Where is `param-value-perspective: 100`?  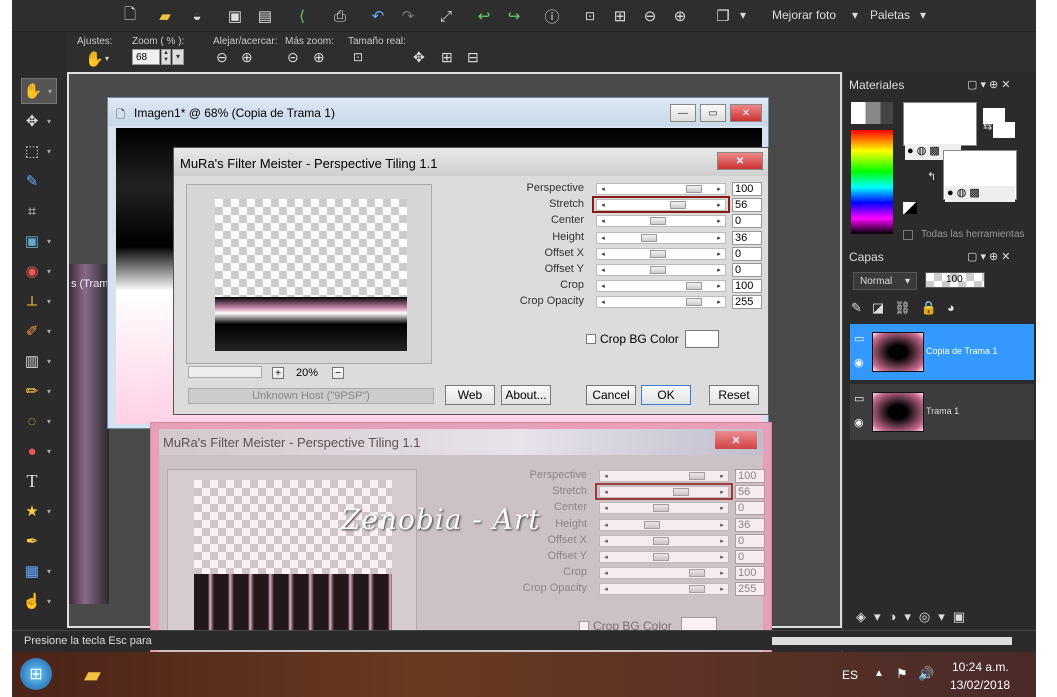
param-value-perspective: 100 is located at coordinates (747, 189).